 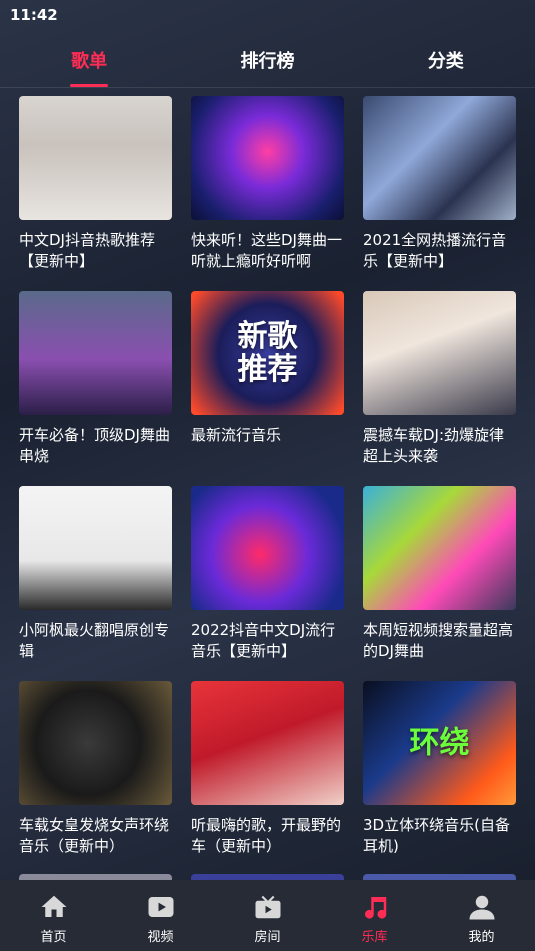 What do you see at coordinates (267, 907) in the screenshot?
I see `room-icon` at bounding box center [267, 907].